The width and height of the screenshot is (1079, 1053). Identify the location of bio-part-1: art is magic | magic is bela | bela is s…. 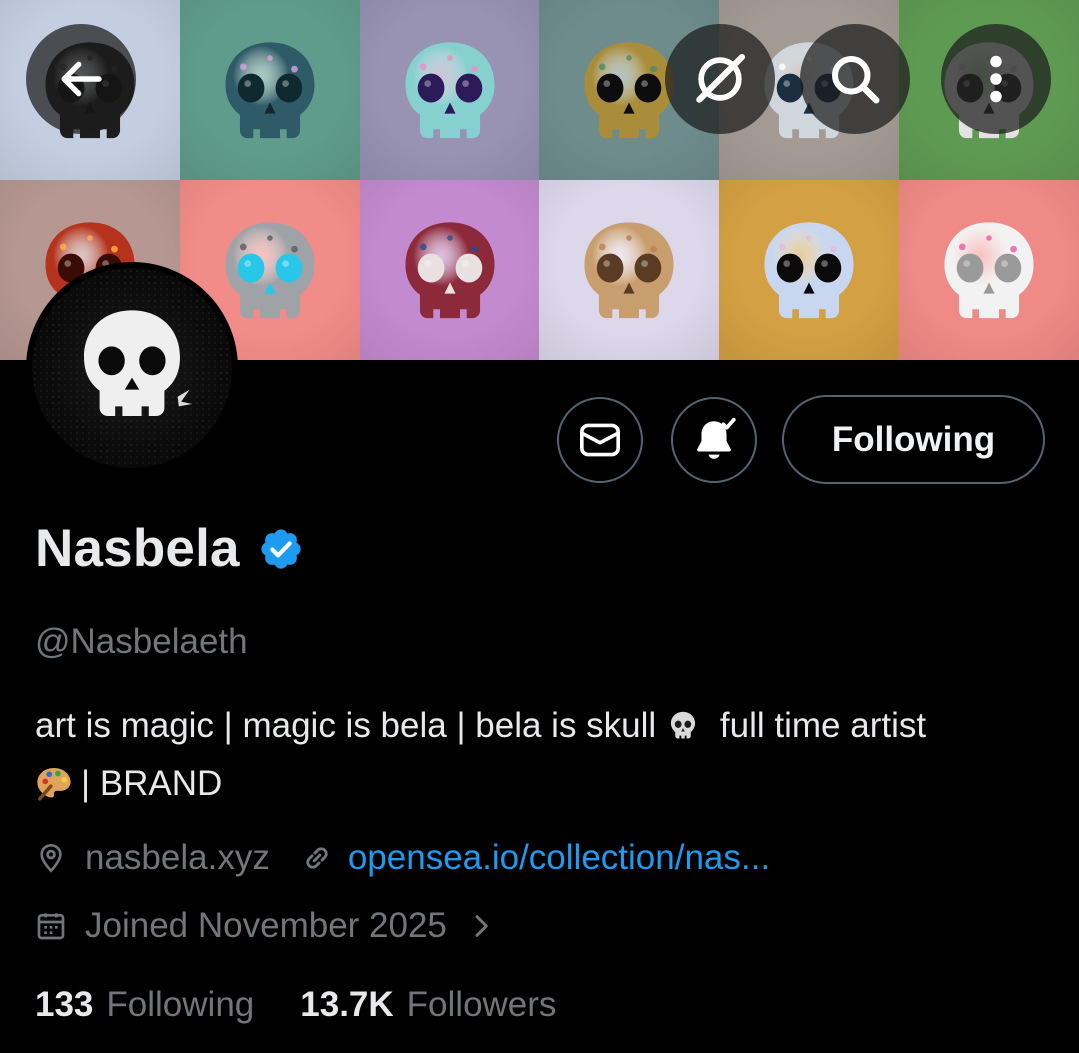
(346, 725).